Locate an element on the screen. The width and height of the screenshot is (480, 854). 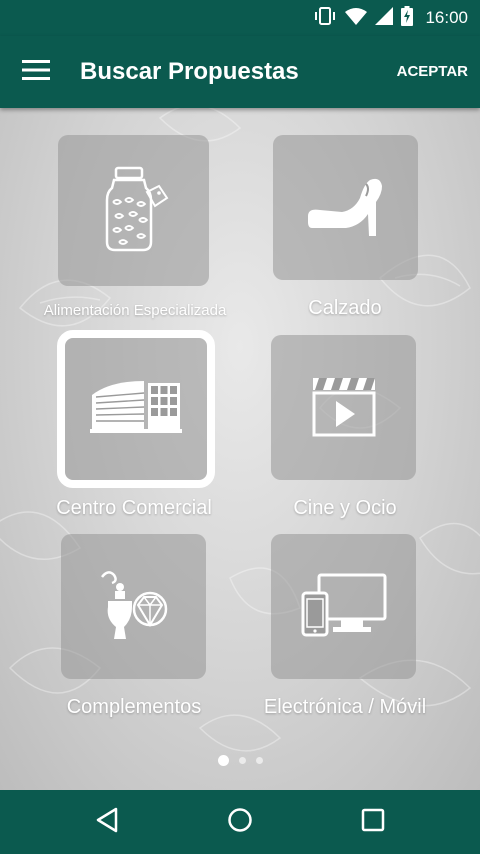
mall-building-icon is located at coordinates (136, 409).